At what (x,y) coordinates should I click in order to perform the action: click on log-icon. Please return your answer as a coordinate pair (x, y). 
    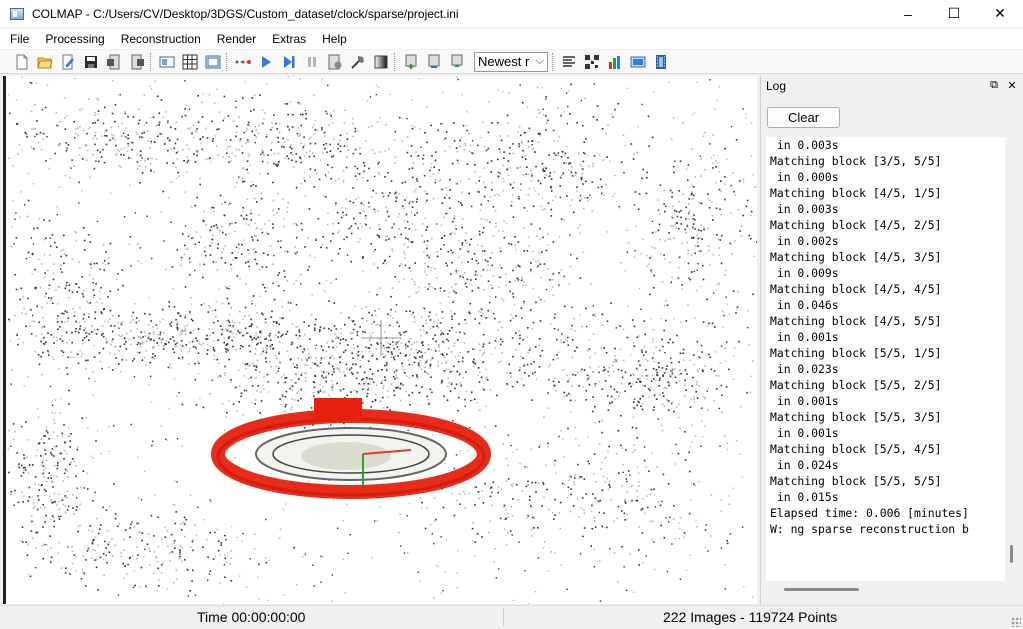
    Looking at the image, I should click on (569, 62).